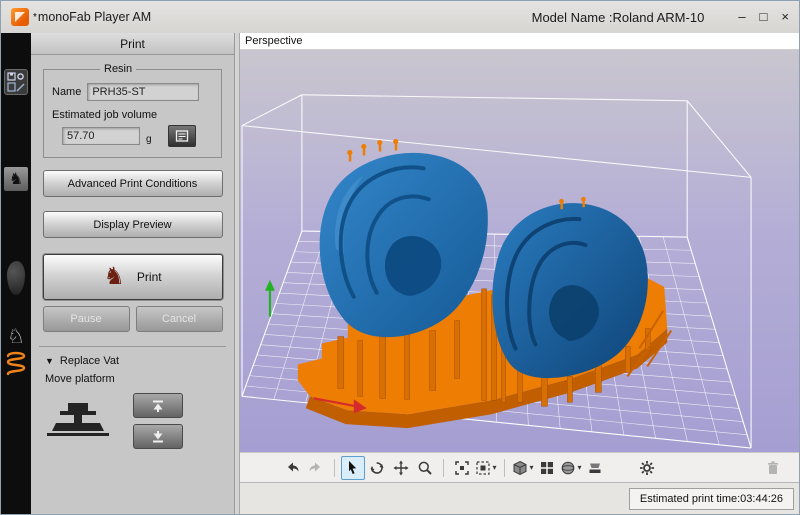 This screenshot has height=515, width=800. I want to click on status-bar: Estimated print time:03:44:26, so click(519, 498).